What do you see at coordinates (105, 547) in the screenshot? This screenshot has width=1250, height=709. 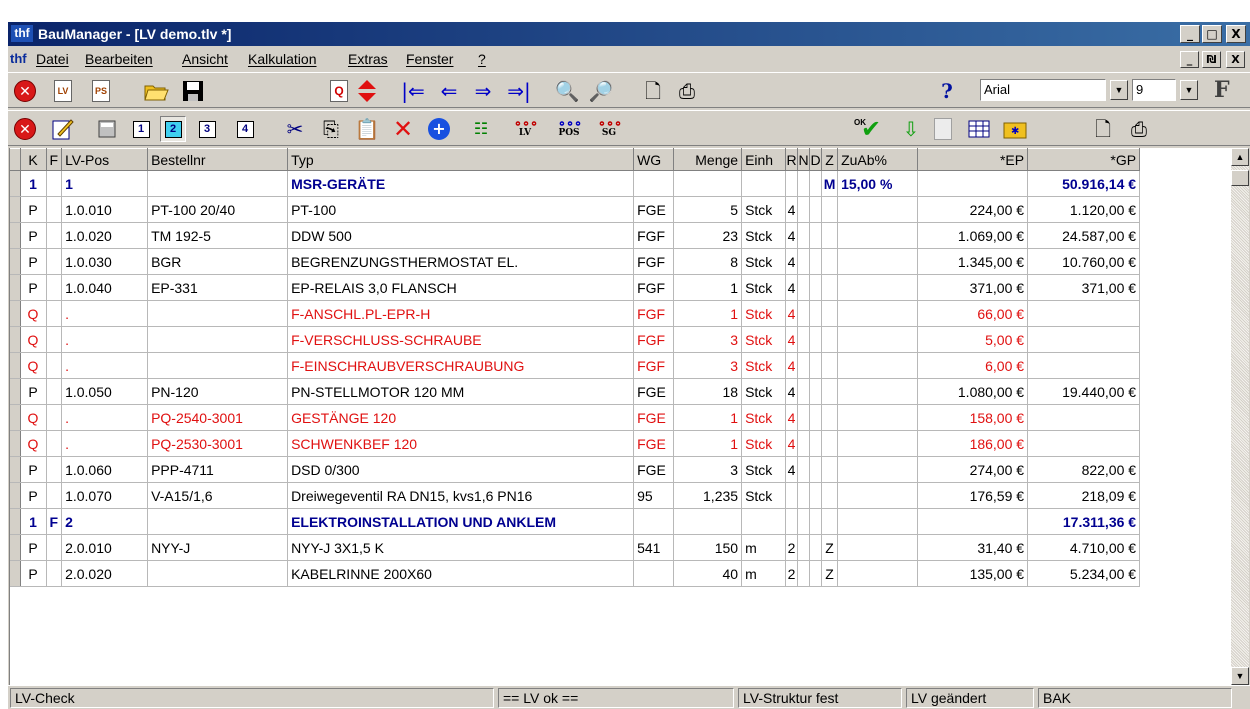 I see `cell-lv-pos: 2.0.010` at bounding box center [105, 547].